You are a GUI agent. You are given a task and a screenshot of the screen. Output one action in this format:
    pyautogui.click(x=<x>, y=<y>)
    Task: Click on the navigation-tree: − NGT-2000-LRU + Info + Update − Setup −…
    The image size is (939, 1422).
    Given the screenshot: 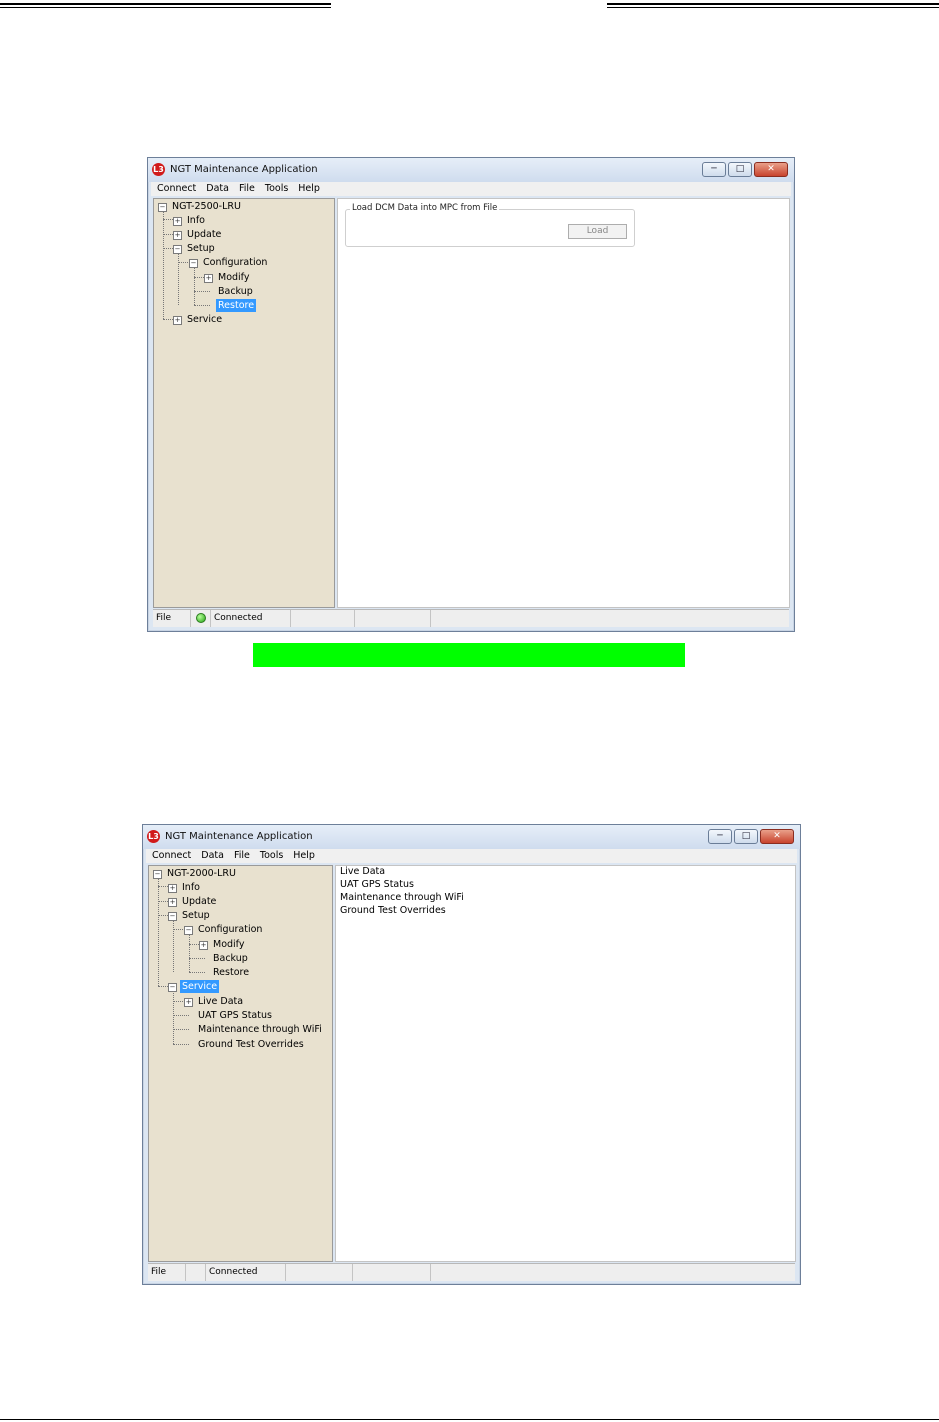 What is the action you would take?
    pyautogui.click(x=240, y=1063)
    